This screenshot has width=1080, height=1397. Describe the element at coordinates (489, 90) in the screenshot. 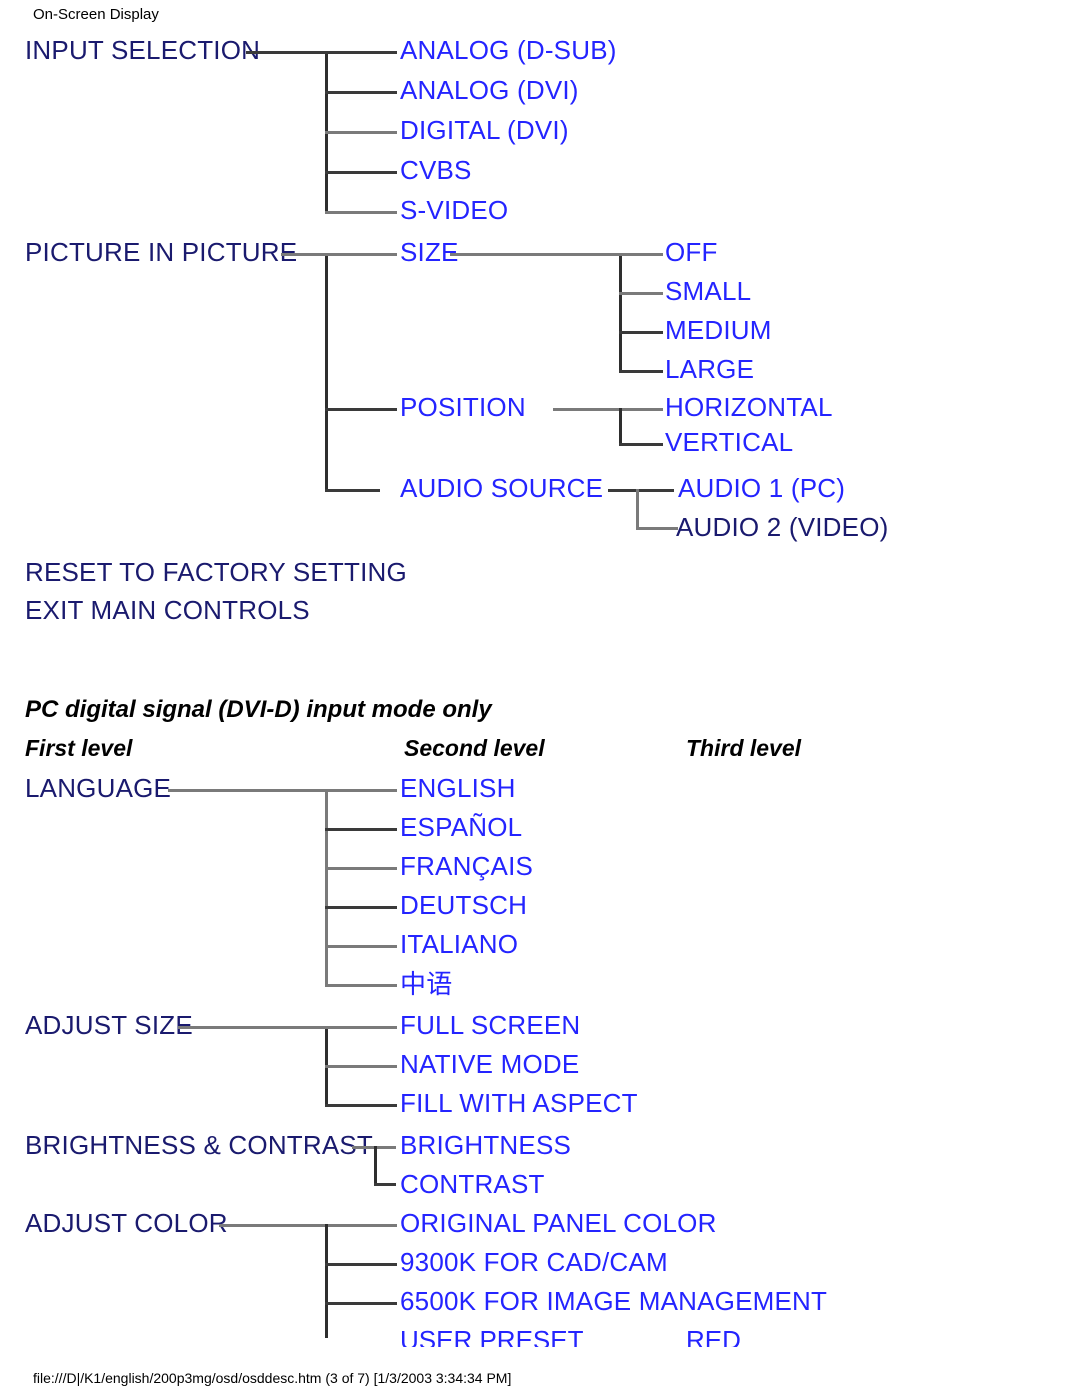

I see `menu-item-analog-dvi: ANALOG (DVI)` at that location.